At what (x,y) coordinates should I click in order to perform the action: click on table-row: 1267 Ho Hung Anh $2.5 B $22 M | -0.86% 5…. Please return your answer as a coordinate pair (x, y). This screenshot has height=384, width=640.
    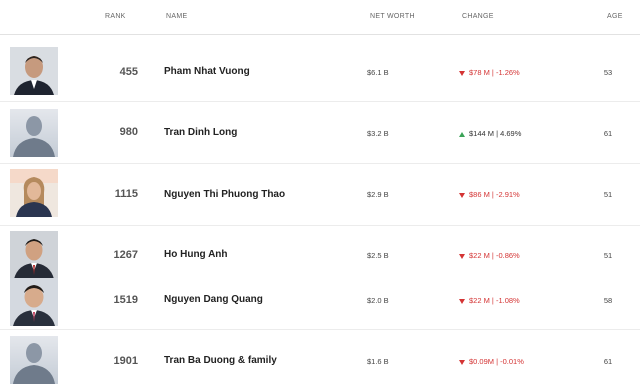
    Looking at the image, I should click on (320, 252).